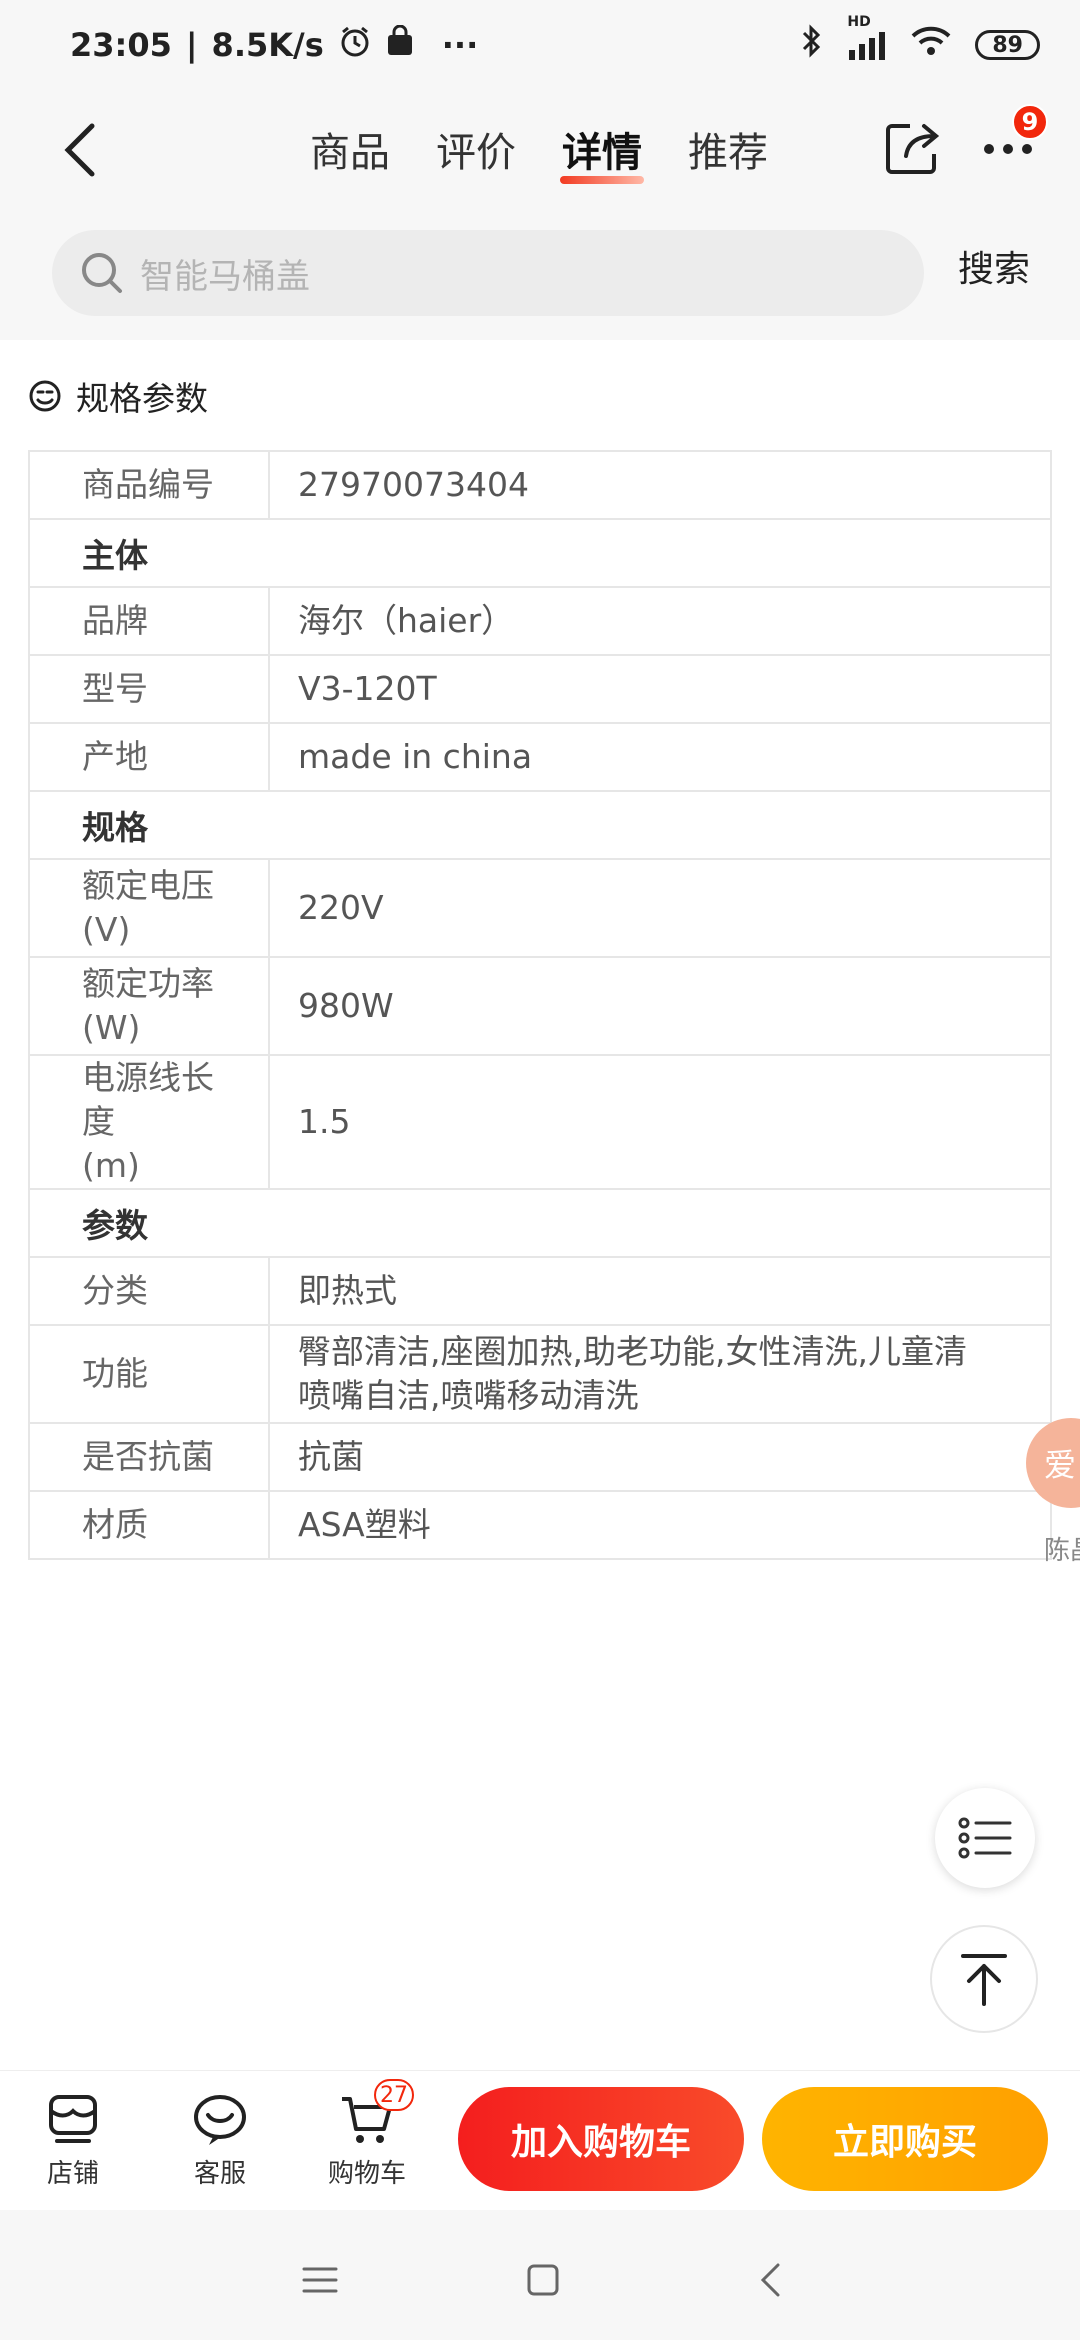  What do you see at coordinates (660, 1374) in the screenshot?
I see `spec-value: 臀部清洁,座圈加热,助老功能,女性清洗,儿童清 喷嘴自洁,喷嘴移动清洗` at bounding box center [660, 1374].